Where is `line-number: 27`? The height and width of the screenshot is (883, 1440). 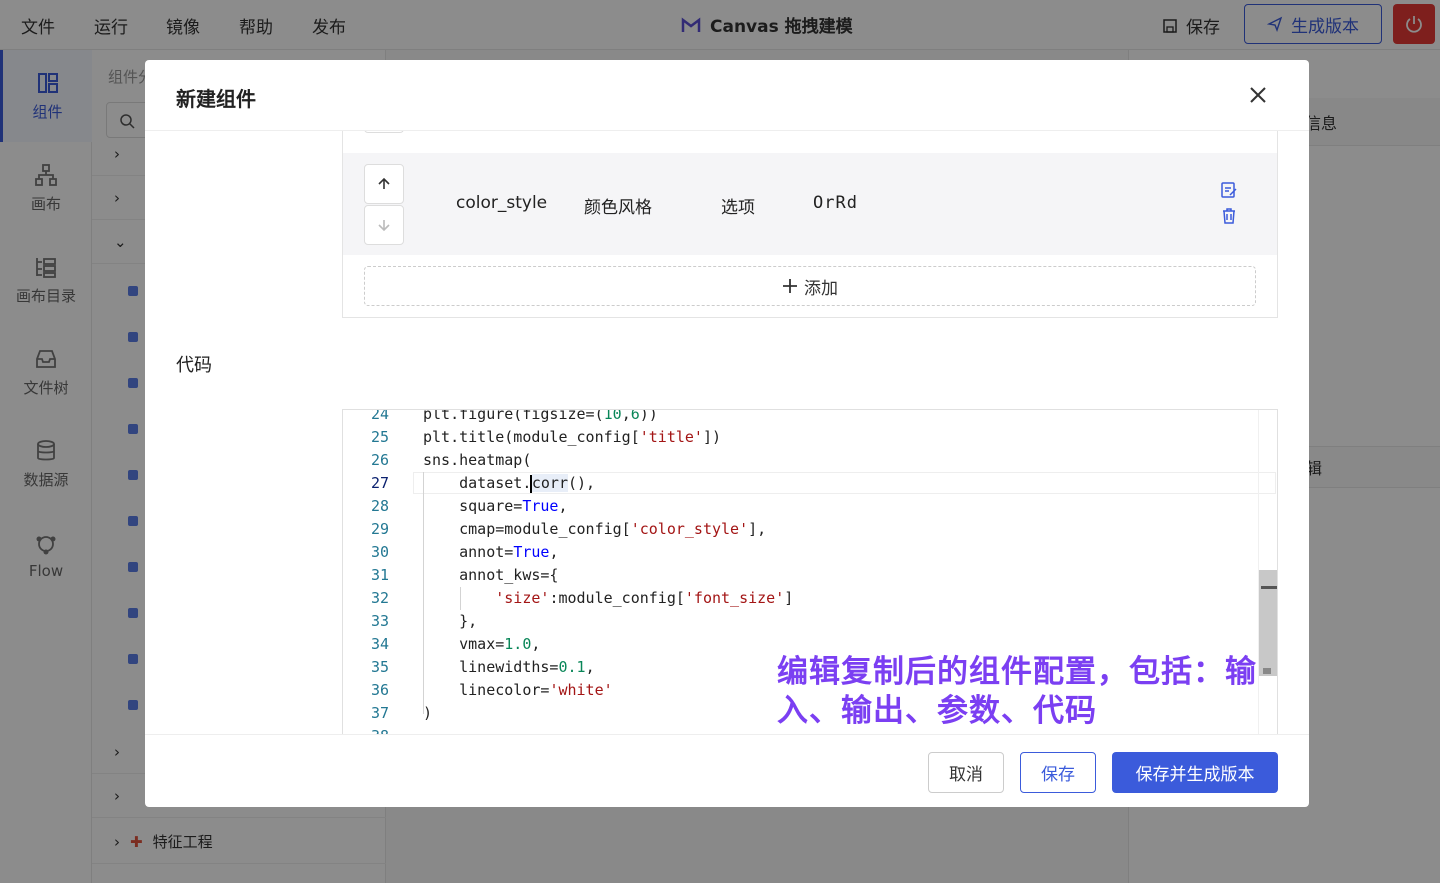 line-number: 27 is located at coordinates (379, 483).